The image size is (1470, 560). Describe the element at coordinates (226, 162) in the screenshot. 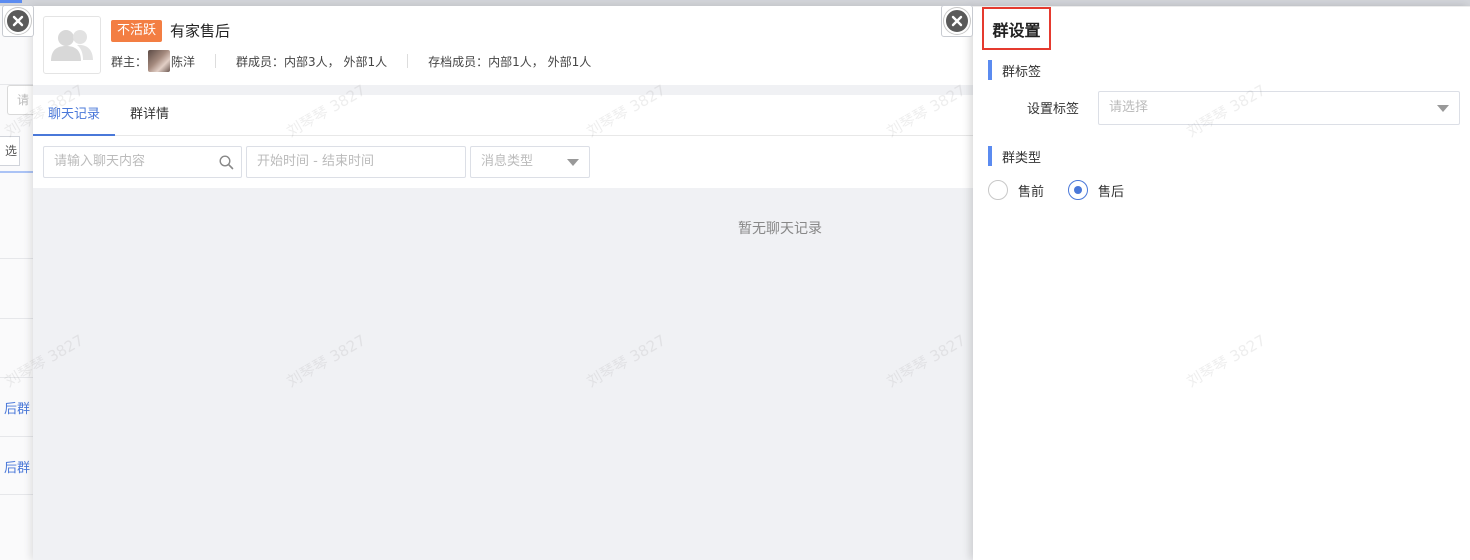

I see `search-icon` at that location.